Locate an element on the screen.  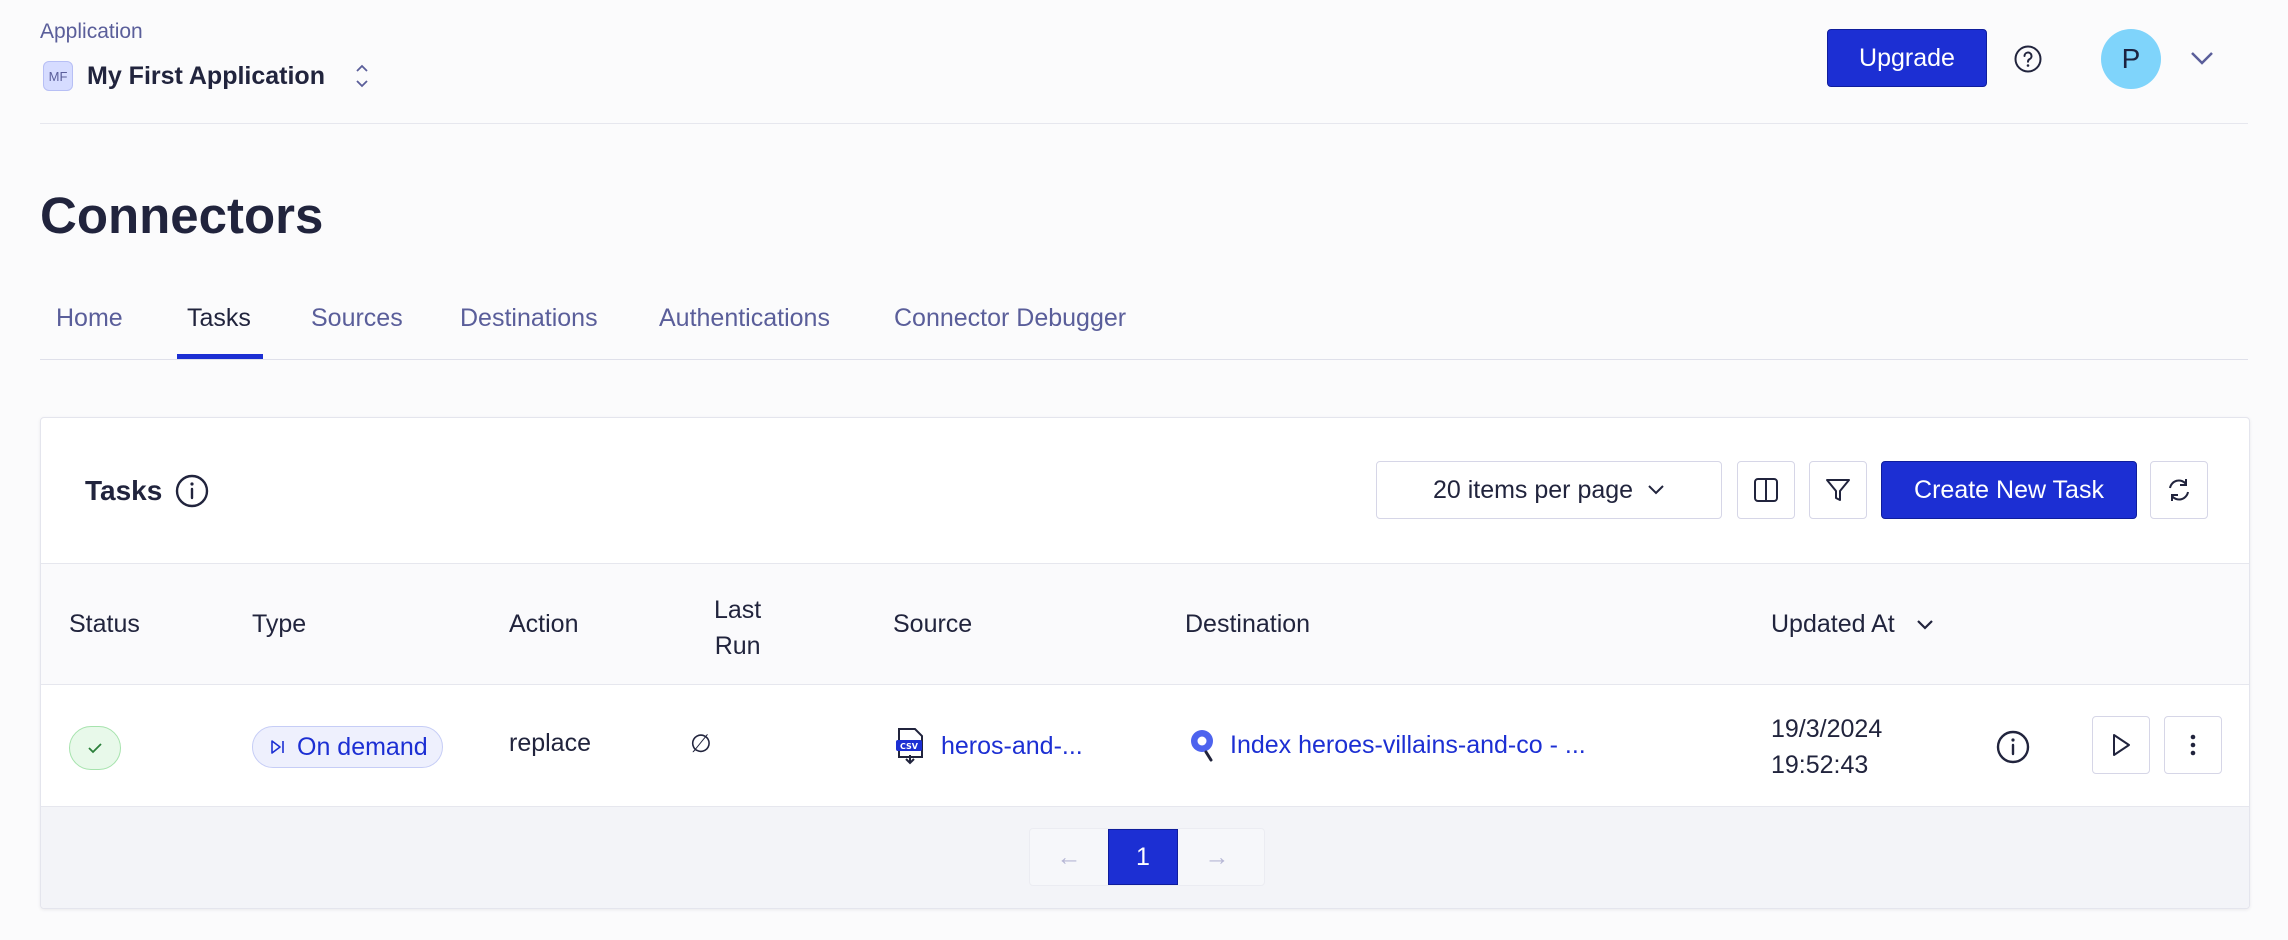
sort-descending-icon is located at coordinates (1924, 625).